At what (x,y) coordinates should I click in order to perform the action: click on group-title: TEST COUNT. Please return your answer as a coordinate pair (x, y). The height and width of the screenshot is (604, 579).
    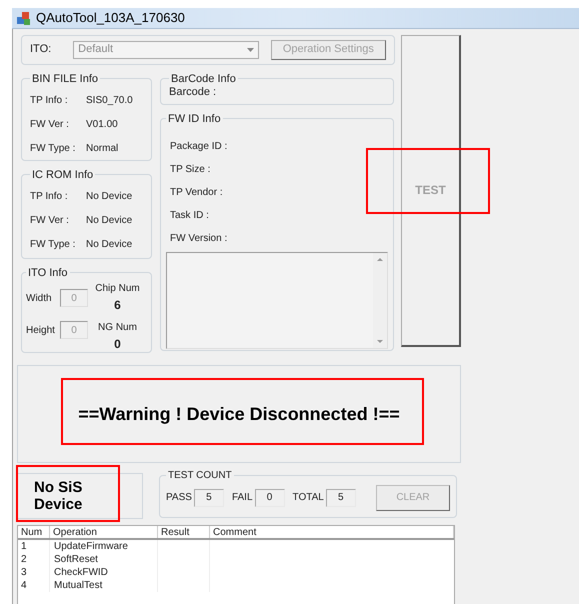
    Looking at the image, I should click on (200, 475).